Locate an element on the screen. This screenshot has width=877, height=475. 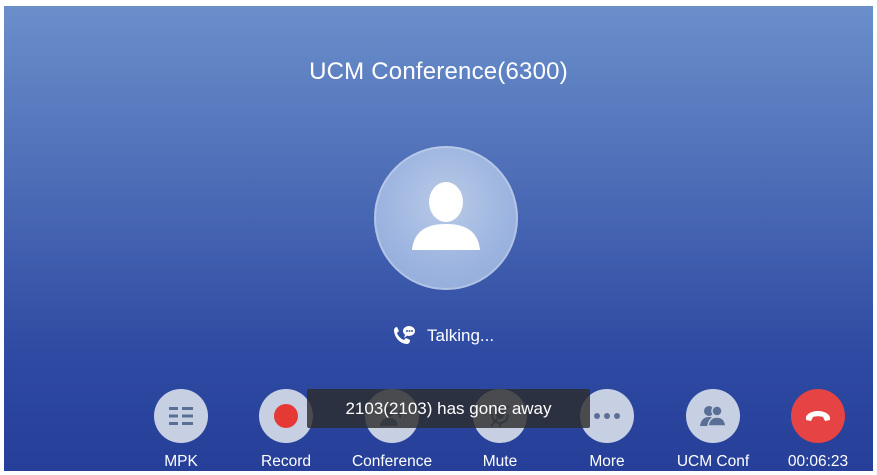
conference-label: Conference is located at coordinates (392, 461).